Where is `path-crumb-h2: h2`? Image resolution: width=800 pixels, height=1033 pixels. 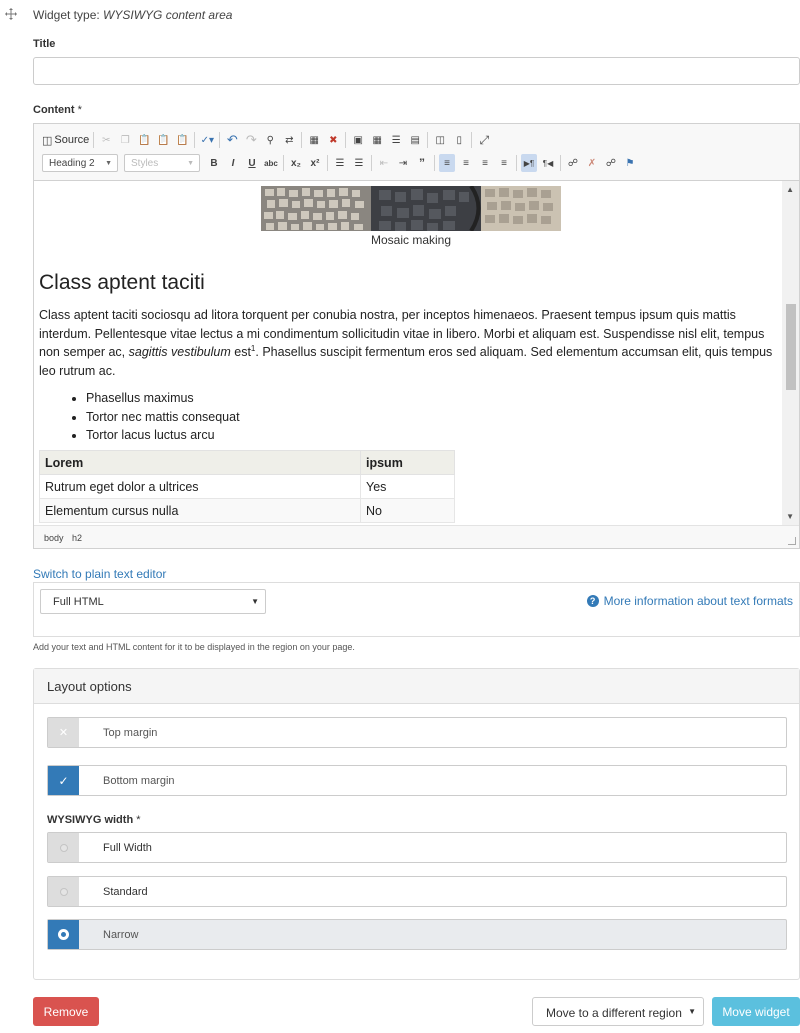
path-crumb-h2: h2 is located at coordinates (77, 538).